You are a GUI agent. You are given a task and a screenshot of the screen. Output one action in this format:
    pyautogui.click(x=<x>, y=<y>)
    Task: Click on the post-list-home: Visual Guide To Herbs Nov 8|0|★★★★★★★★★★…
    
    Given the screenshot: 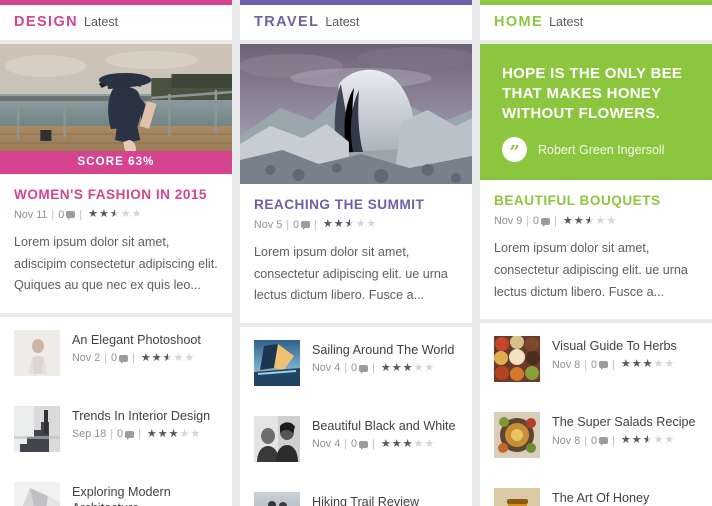 What is the action you would take?
    pyautogui.click(x=596, y=414)
    